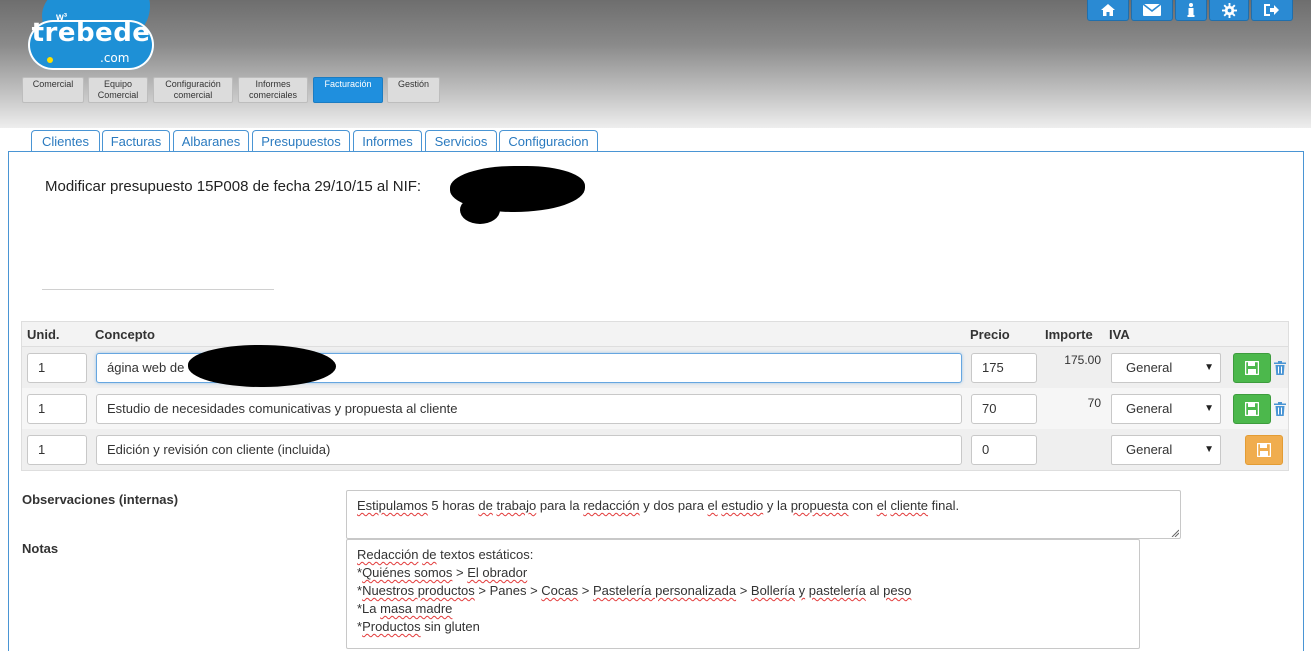 Image resolution: width=1311 pixels, height=651 pixels. What do you see at coordinates (442, 572) in the screenshot?
I see `notas-line: *Quiénes somos > El obrador` at bounding box center [442, 572].